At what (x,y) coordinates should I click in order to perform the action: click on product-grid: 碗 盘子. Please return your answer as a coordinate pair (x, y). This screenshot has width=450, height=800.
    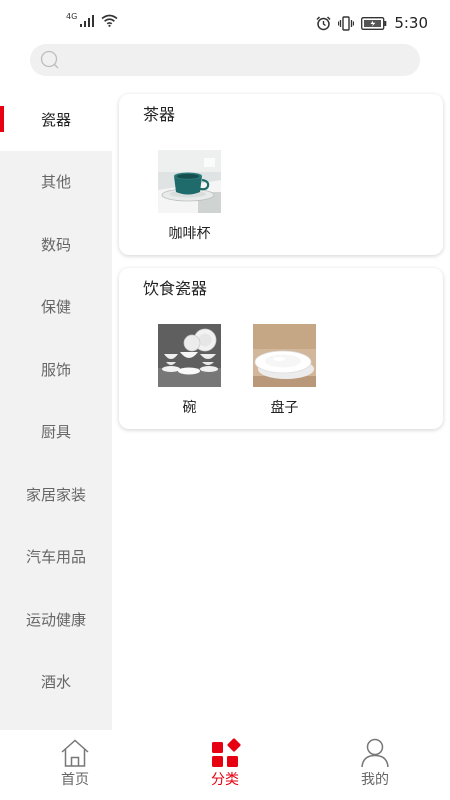
    Looking at the image, I should click on (281, 364).